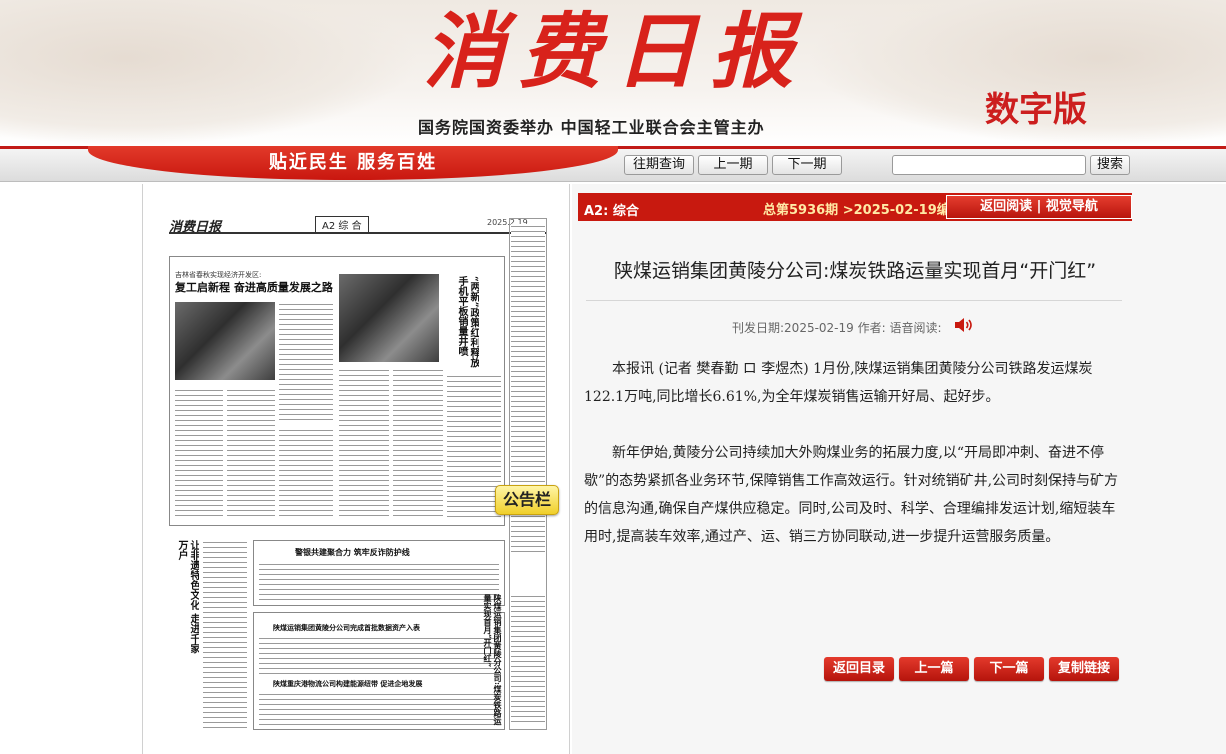 The height and width of the screenshot is (754, 1226). I want to click on paper-logo: 消费日报, so click(195, 227).